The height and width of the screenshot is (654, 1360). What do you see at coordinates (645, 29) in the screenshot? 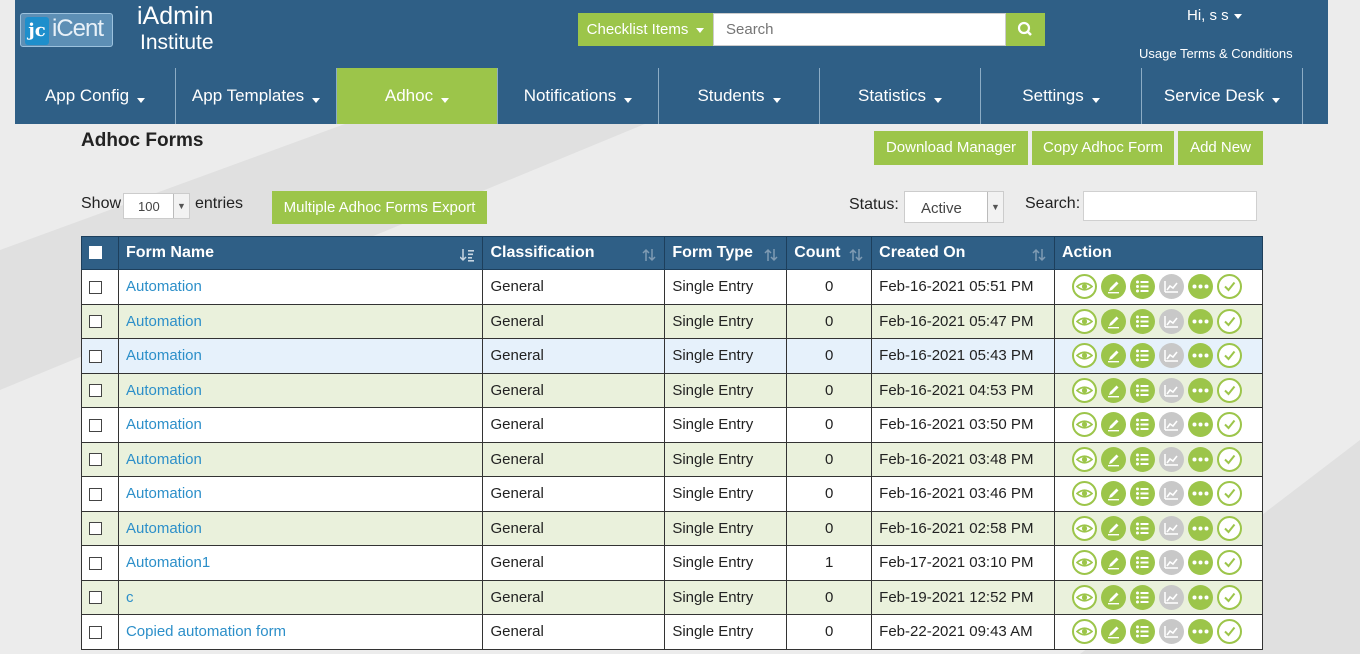
I see `checklist-items-dropdown: Checklist Items` at bounding box center [645, 29].